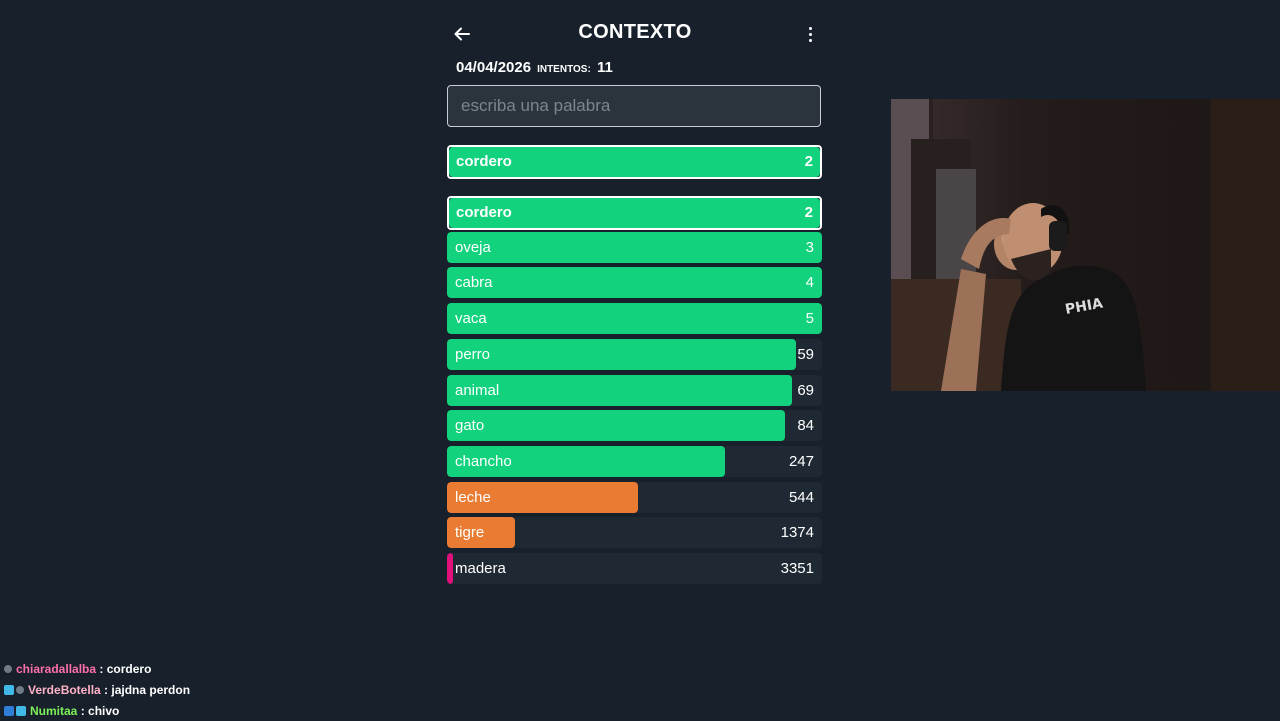 This screenshot has width=1280, height=721. What do you see at coordinates (470, 533) in the screenshot?
I see `guess-word: tigre` at bounding box center [470, 533].